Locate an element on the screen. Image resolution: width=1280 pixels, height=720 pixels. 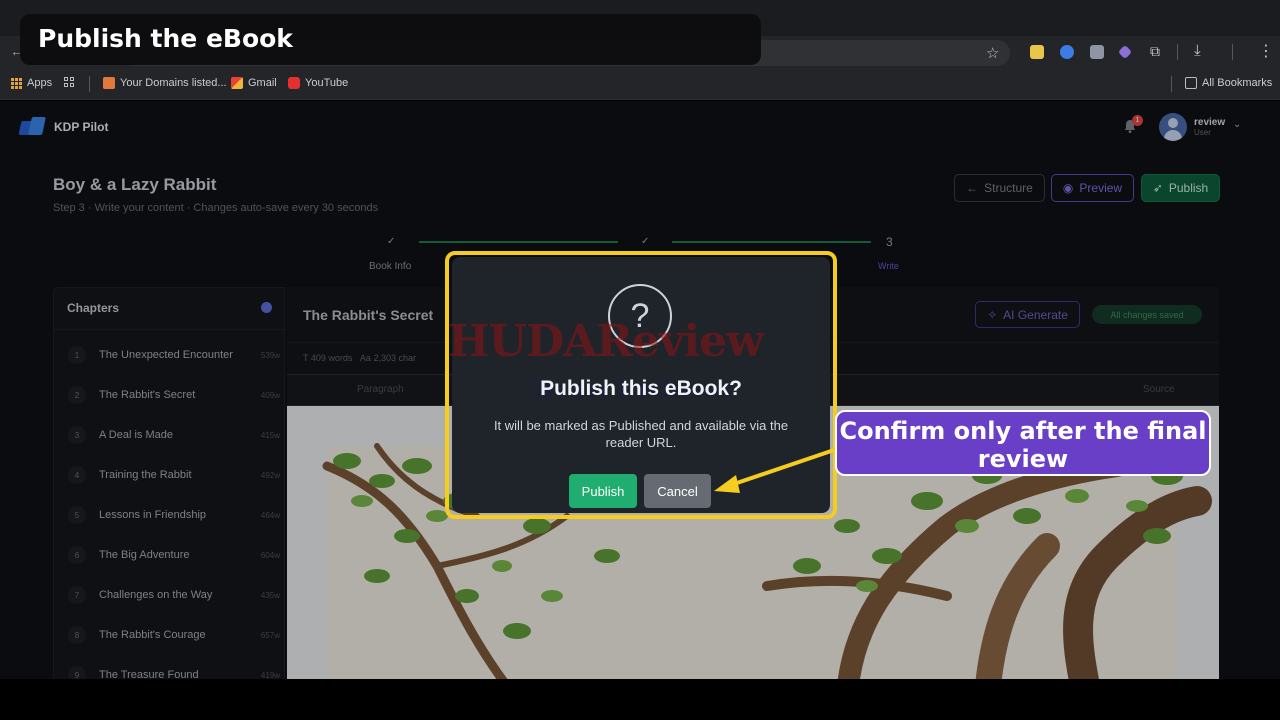
all-bookmarks: All Bookmarks is located at coordinates (1228, 83).